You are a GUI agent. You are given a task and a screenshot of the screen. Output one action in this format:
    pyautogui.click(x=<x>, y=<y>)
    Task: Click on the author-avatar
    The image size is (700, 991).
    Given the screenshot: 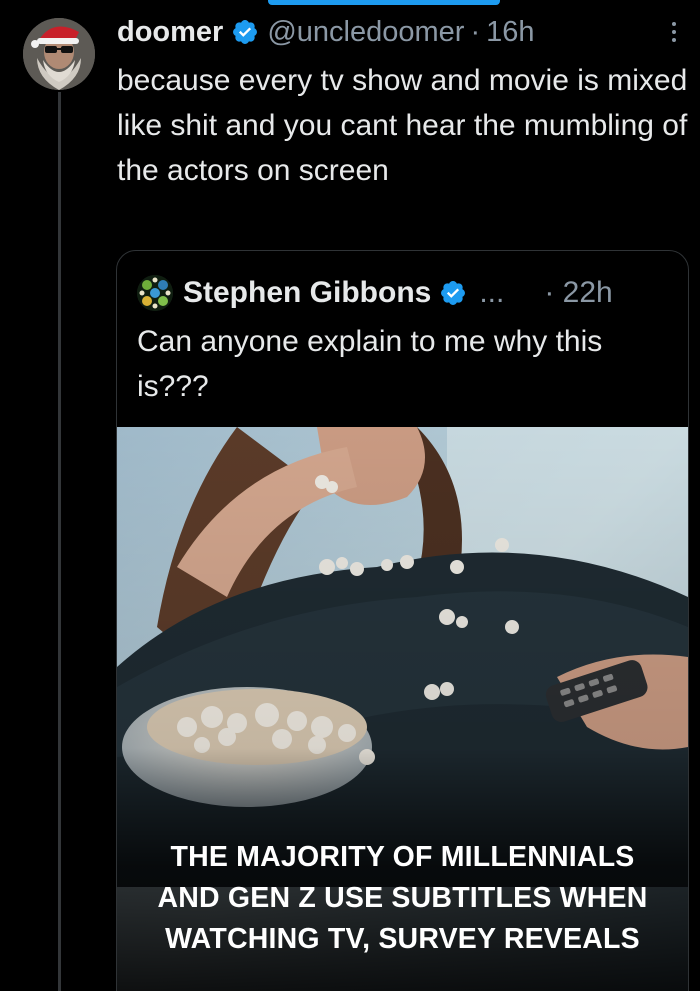 What is the action you would take?
    pyautogui.click(x=59, y=54)
    